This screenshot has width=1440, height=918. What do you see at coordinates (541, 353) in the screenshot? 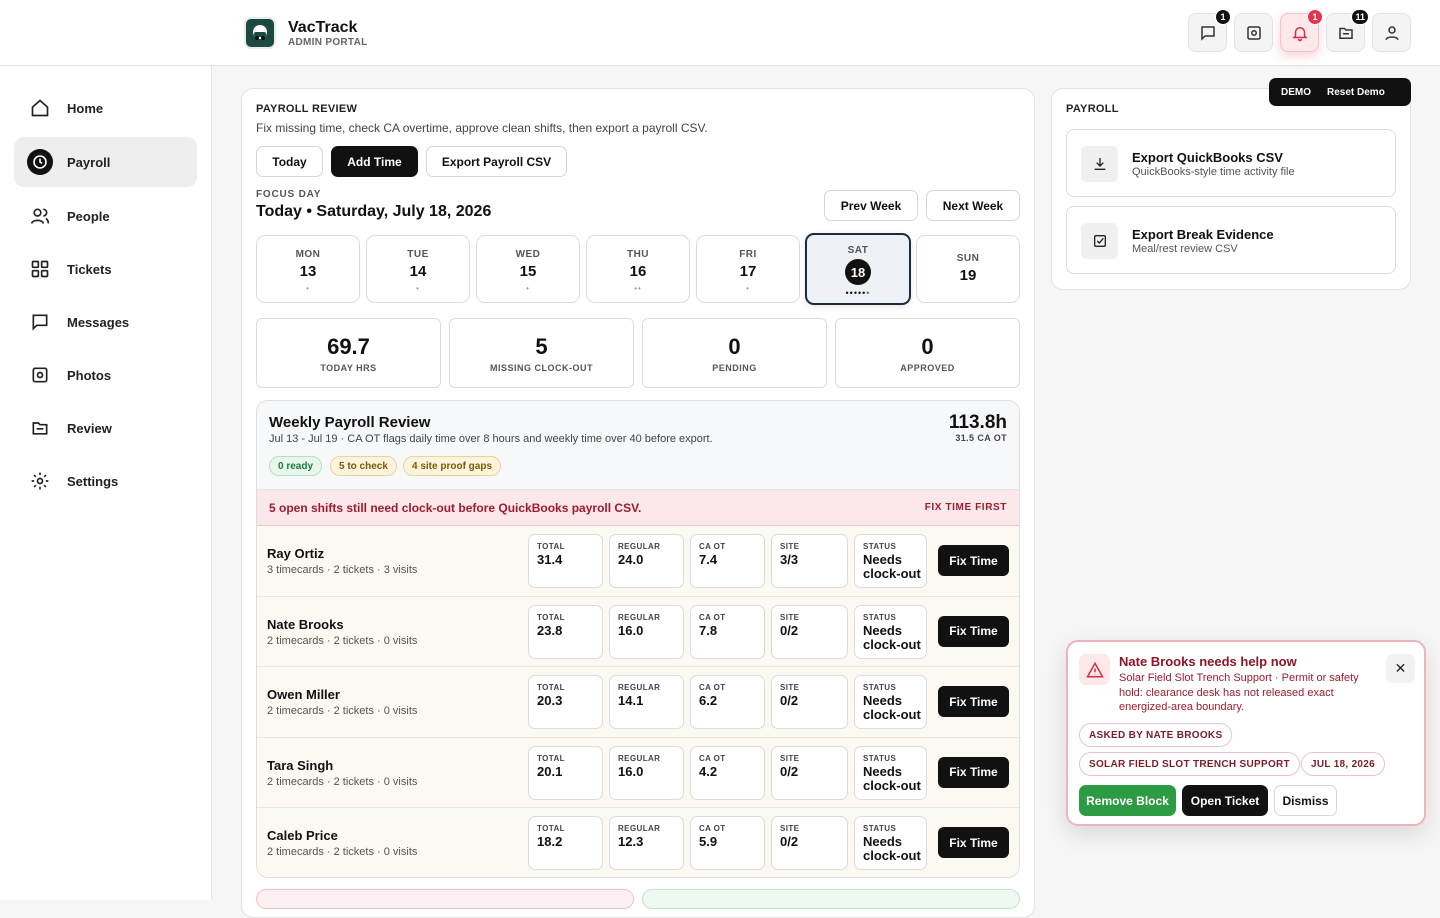
I see `stat-missing-clockout: 5 MISSING CLOCK-OUT` at bounding box center [541, 353].